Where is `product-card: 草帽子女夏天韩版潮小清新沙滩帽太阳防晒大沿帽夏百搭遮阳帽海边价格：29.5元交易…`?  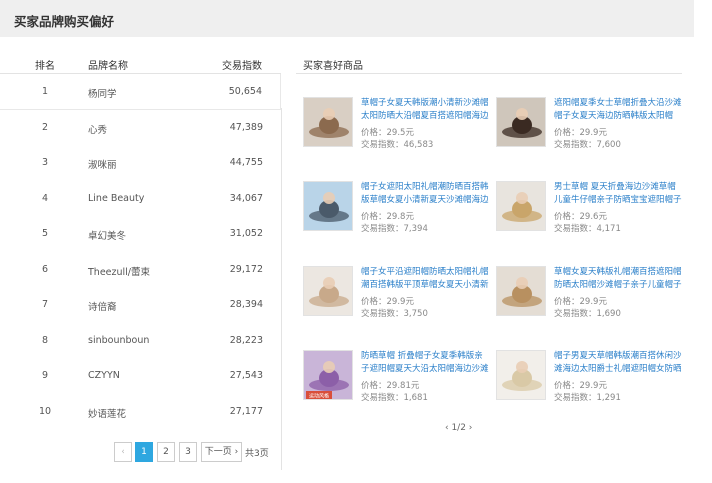 product-card: 草帽子女夏天韩版潮小清新沙滩帽太阳防晒大沿帽夏百搭遮阳帽海边价格：29.5元交易… is located at coordinates (398, 127).